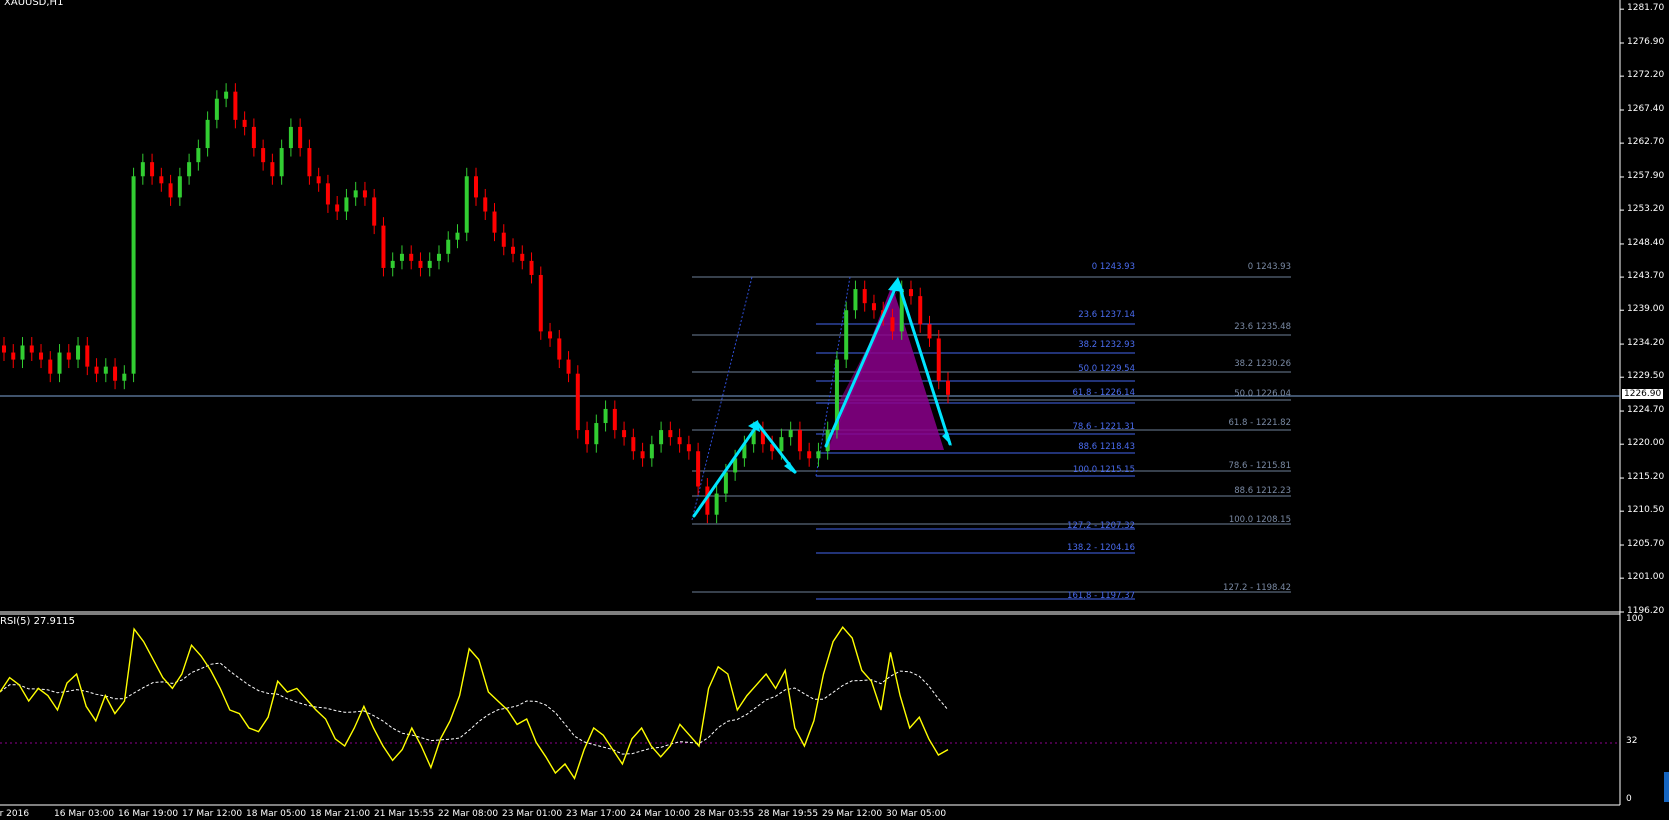  What do you see at coordinates (852, 814) in the screenshot?
I see `time-tick-label: 29 Mar 12:00` at bounding box center [852, 814].